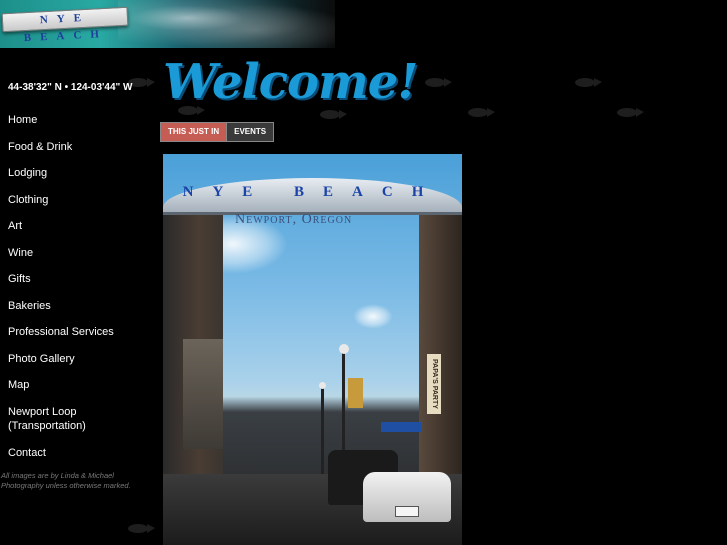 This screenshot has width=727, height=545. Describe the element at coordinates (434, 384) in the screenshot. I see `photo-shop-sign: PAPA'S PARTY` at that location.